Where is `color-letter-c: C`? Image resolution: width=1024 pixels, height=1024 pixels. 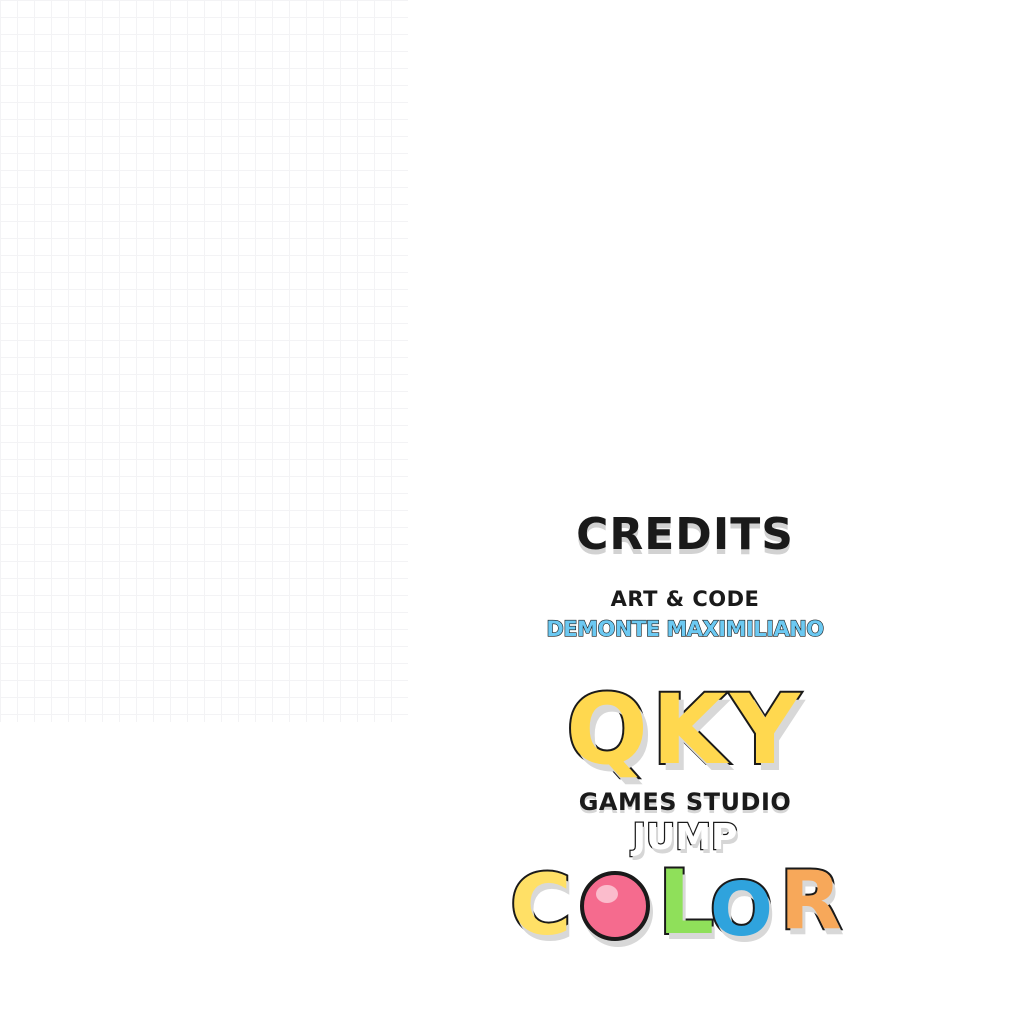 color-letter-c: C is located at coordinates (541, 905).